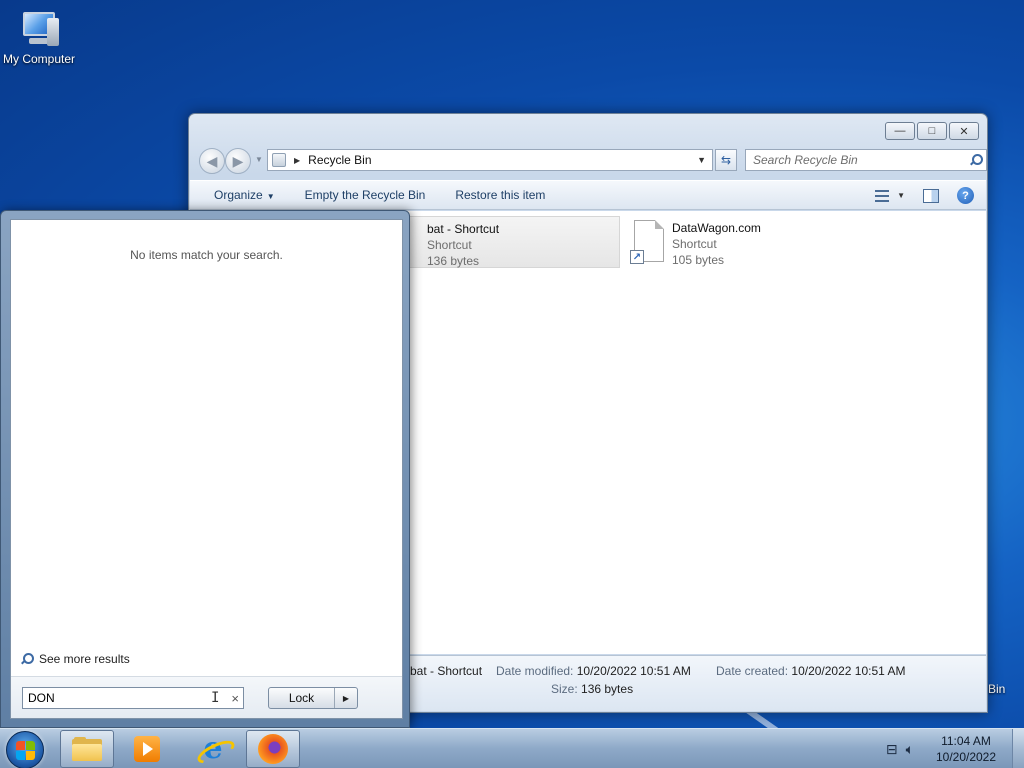  I want to click on see-more-results-label: See more results, so click(84, 659).